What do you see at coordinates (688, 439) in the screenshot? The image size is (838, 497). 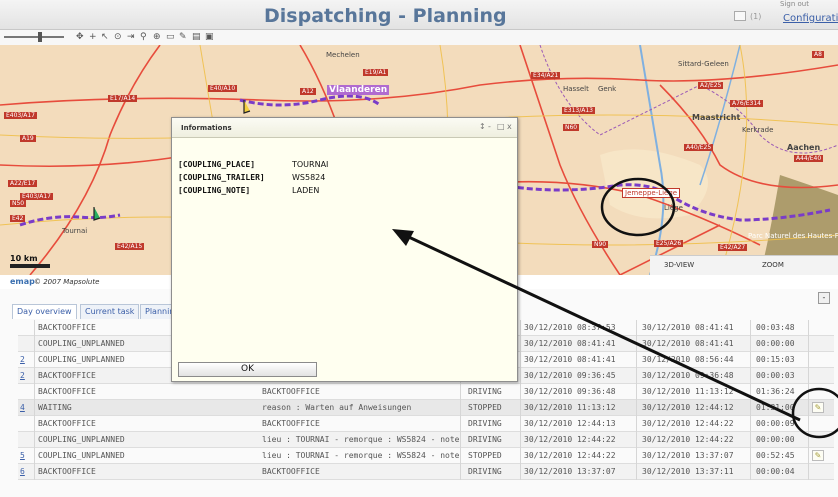 I see `row-end-time: 30/12/2010 12:44:22` at bounding box center [688, 439].